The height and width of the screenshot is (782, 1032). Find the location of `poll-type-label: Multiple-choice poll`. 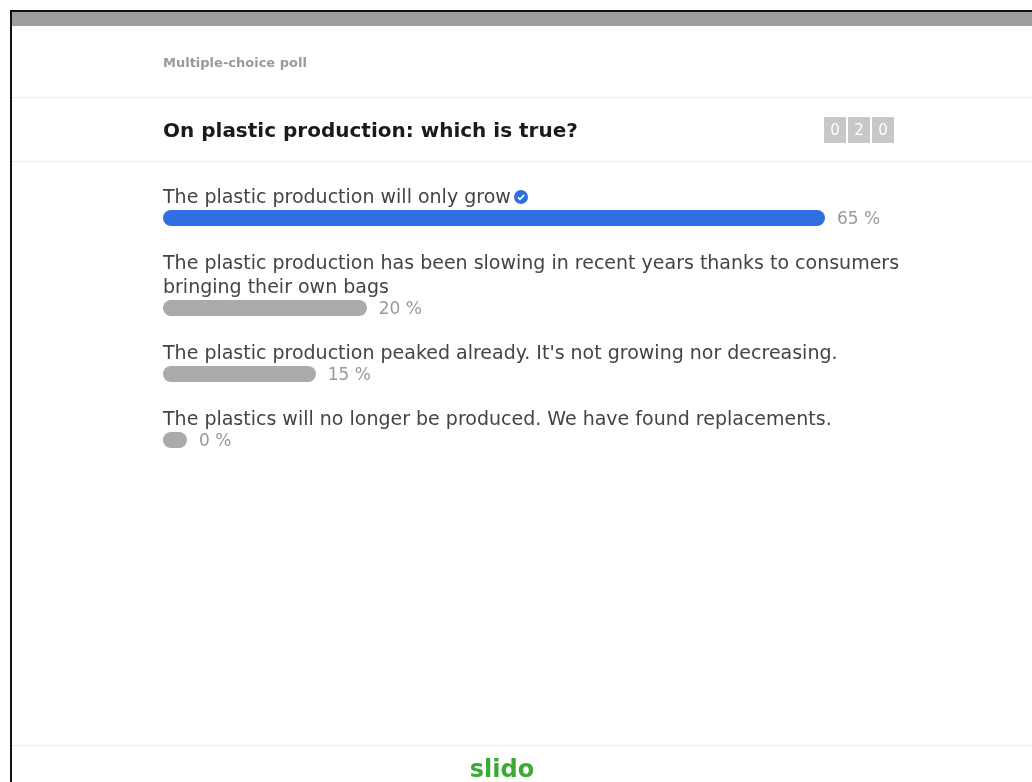

poll-type-label: Multiple-choice poll is located at coordinates (235, 62).